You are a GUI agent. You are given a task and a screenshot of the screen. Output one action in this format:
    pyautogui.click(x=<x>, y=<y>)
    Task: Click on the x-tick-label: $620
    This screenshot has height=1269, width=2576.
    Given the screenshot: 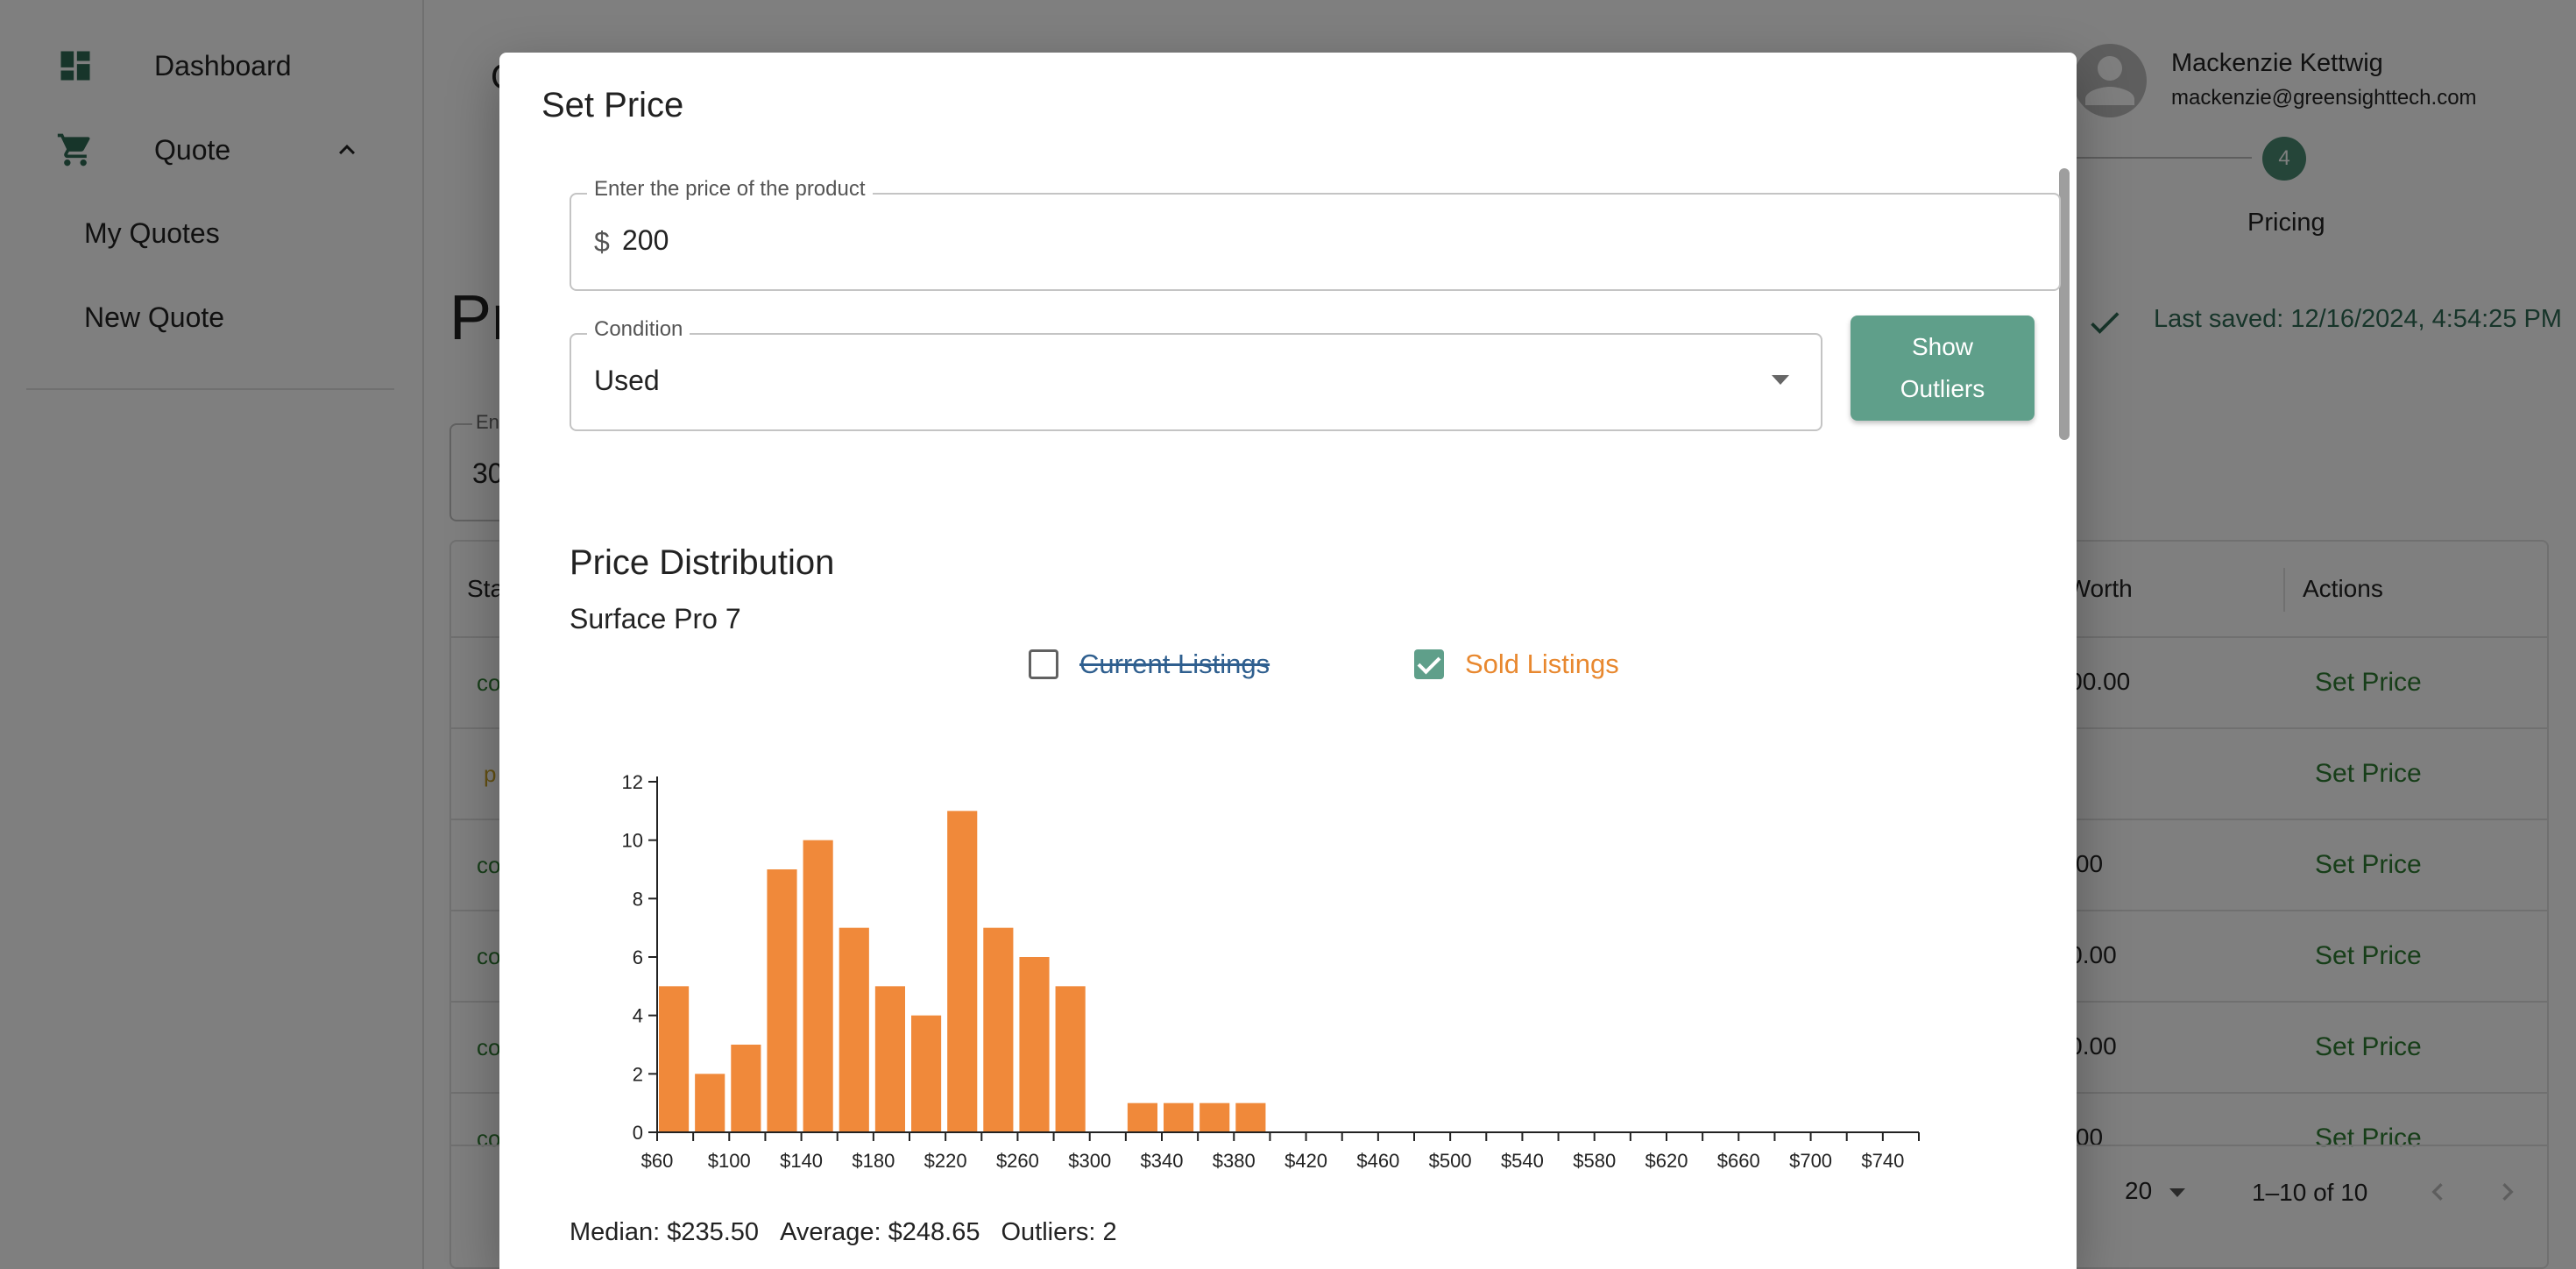 What is the action you would take?
    pyautogui.click(x=1666, y=1161)
    